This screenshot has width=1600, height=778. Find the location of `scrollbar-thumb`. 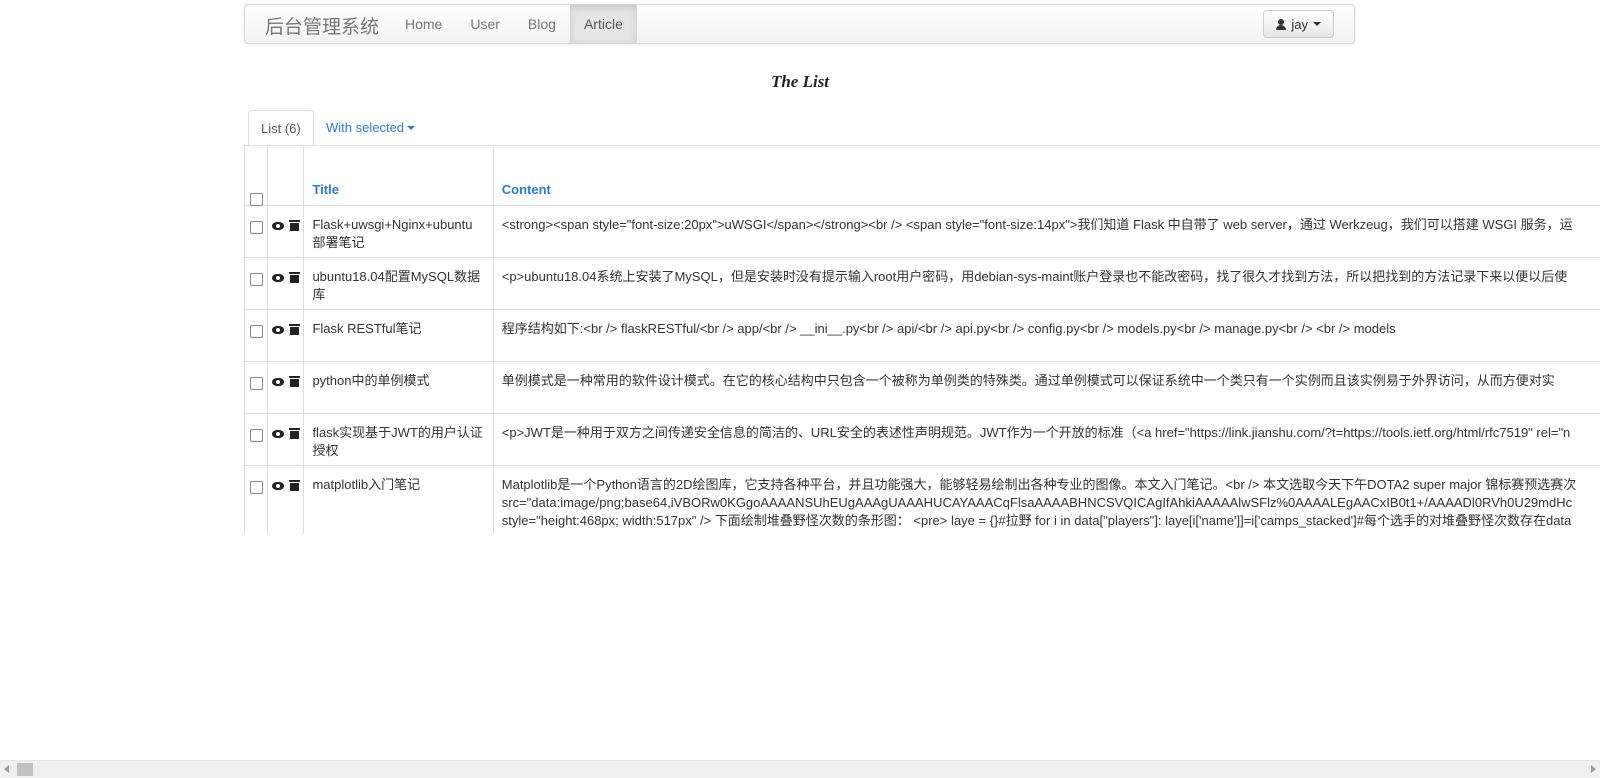

scrollbar-thumb is located at coordinates (25, 769).